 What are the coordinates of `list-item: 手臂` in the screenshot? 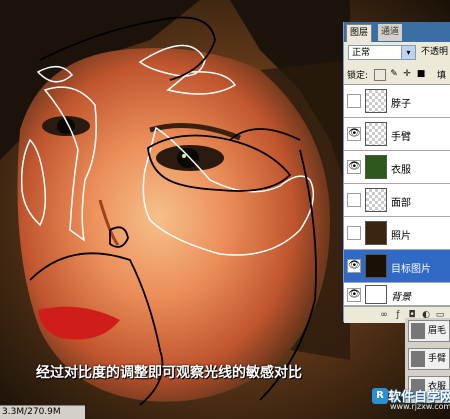 It's located at (429, 359).